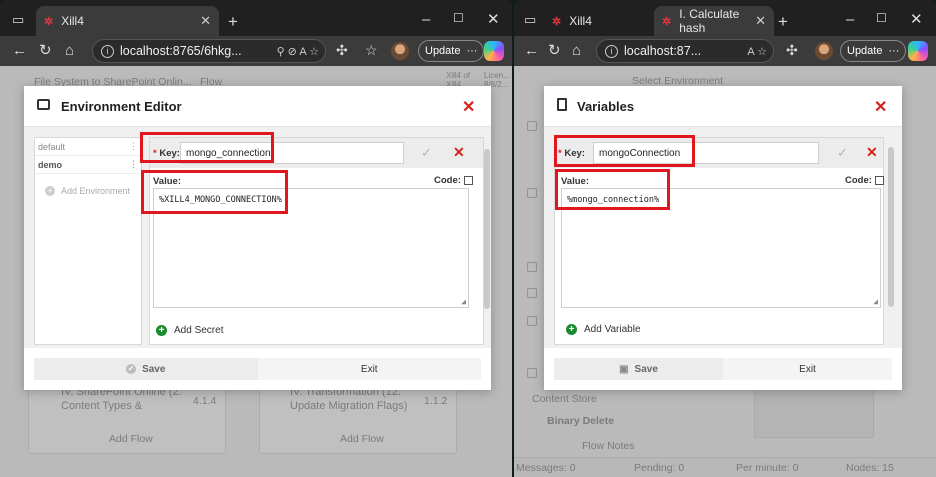  What do you see at coordinates (199, 330) in the screenshot?
I see `add-secret-label: Add Secret` at bounding box center [199, 330].